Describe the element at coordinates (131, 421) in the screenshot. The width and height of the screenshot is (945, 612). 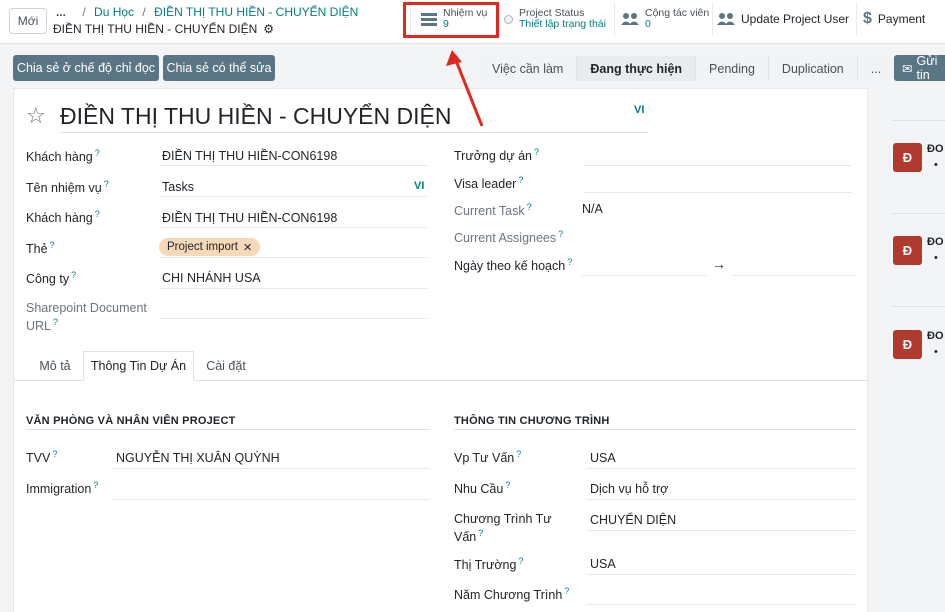
I see `section-office-heading: VĂN PHÒNG VÀ NHÂN VIÊN PROJECT` at that location.